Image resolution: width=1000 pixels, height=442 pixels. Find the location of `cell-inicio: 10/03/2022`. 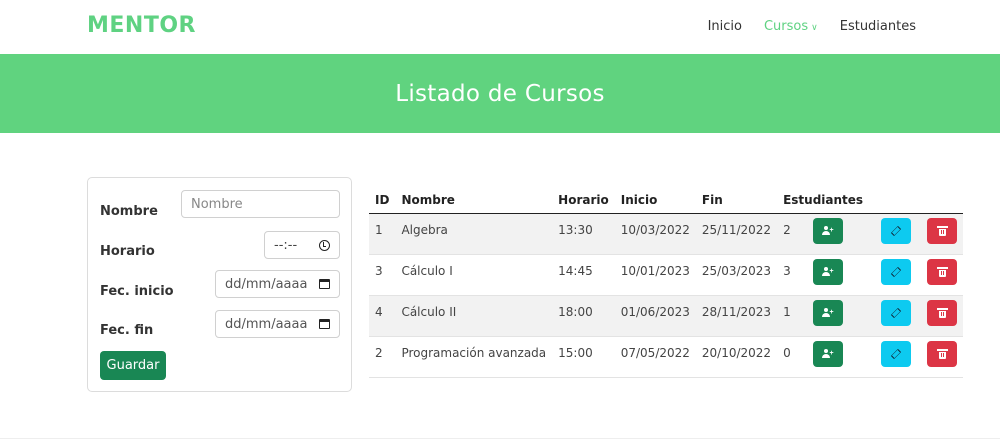

cell-inicio: 10/03/2022 is located at coordinates (655, 234).